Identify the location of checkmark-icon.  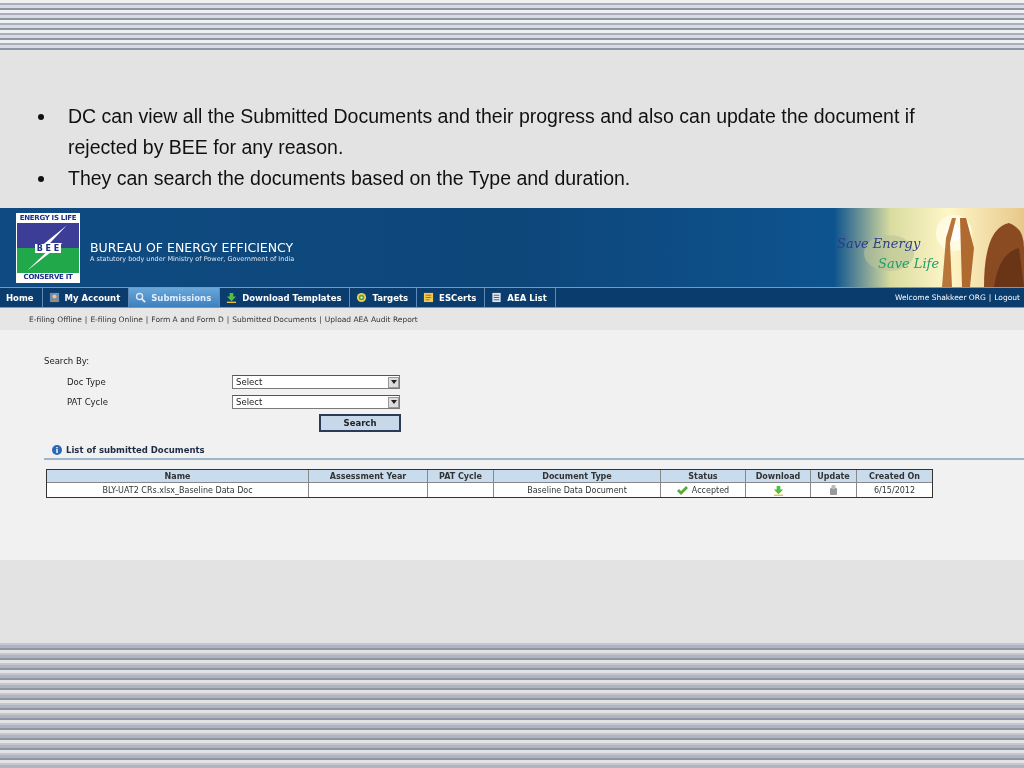
(682, 490).